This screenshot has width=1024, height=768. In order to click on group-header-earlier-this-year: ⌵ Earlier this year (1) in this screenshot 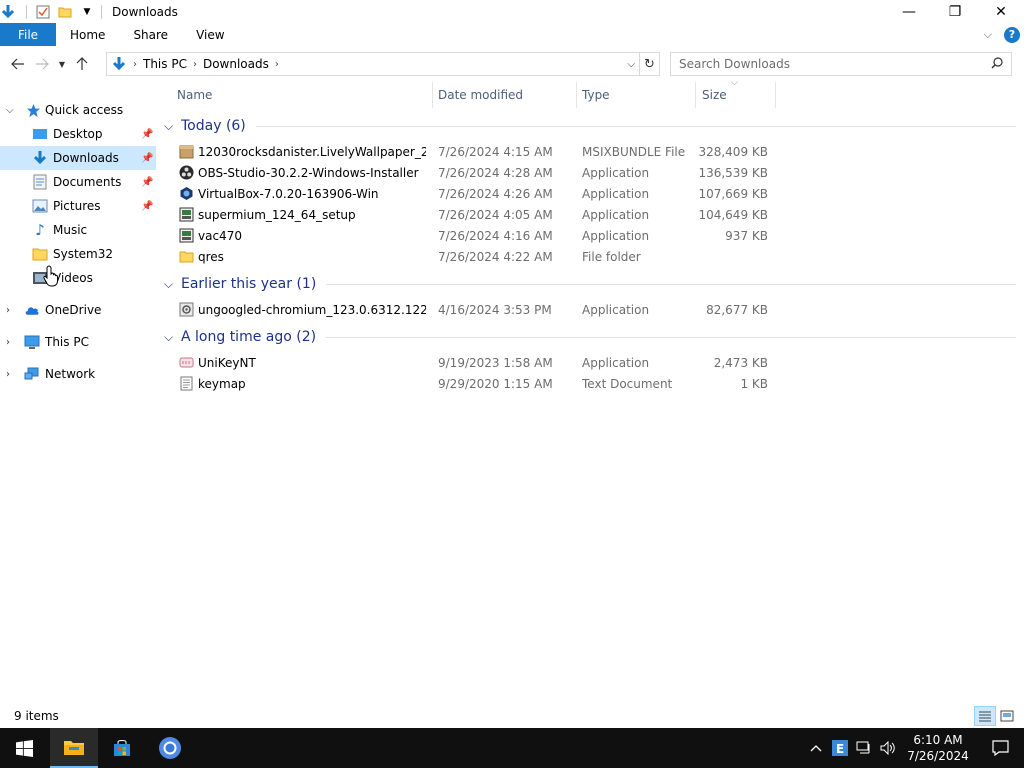, I will do `click(590, 284)`.